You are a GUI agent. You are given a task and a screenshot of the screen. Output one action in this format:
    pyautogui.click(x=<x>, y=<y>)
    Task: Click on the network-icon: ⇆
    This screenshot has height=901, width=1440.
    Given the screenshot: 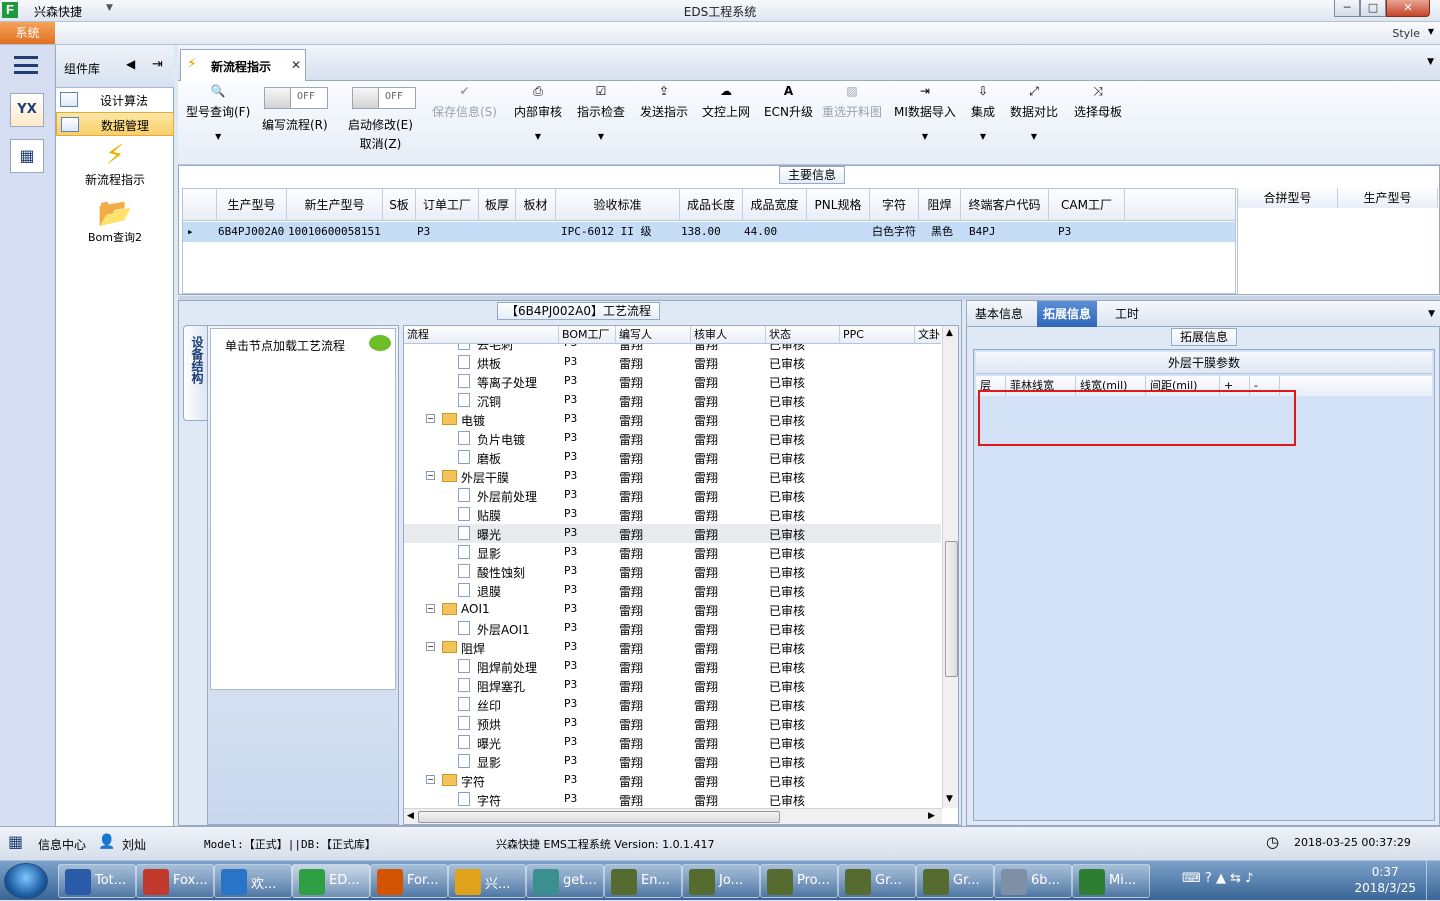 What is the action you would take?
    pyautogui.click(x=1235, y=878)
    